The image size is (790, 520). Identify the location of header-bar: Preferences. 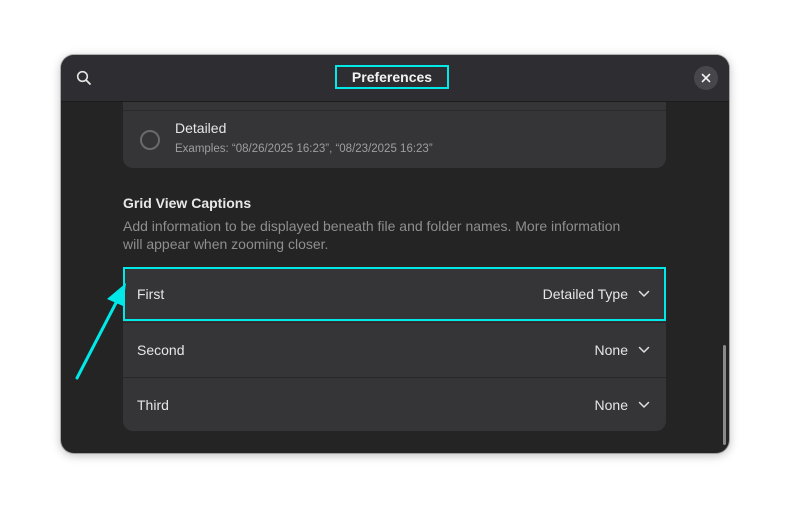
(395, 78).